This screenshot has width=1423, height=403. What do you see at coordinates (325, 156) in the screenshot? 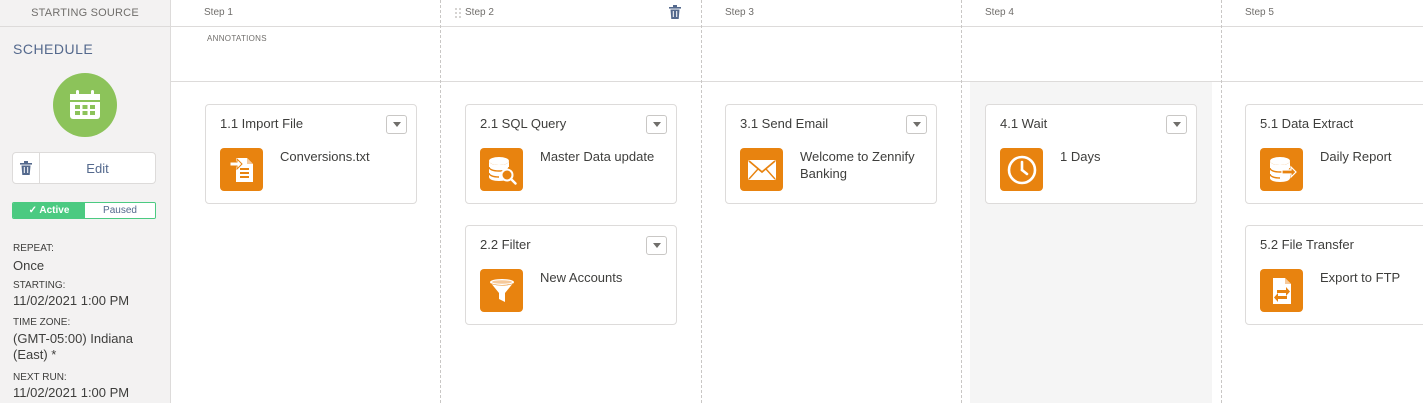
I see `activity-description: Conversions.txt` at bounding box center [325, 156].